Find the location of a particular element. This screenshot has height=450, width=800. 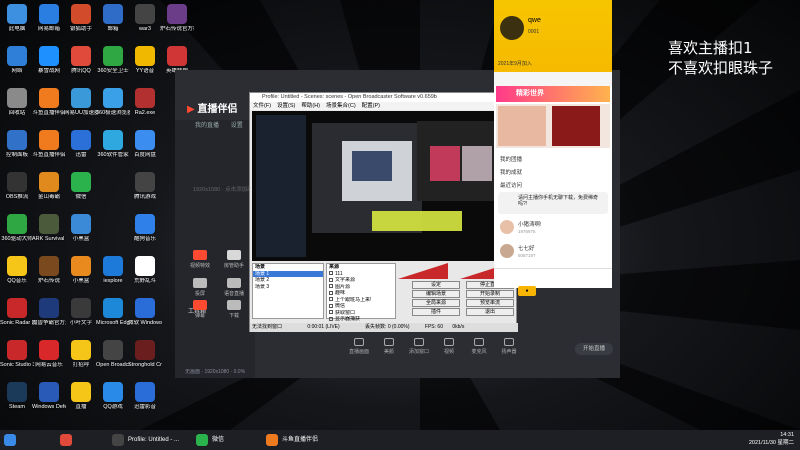

obs-button: 预览串流 is located at coordinates (490, 303).